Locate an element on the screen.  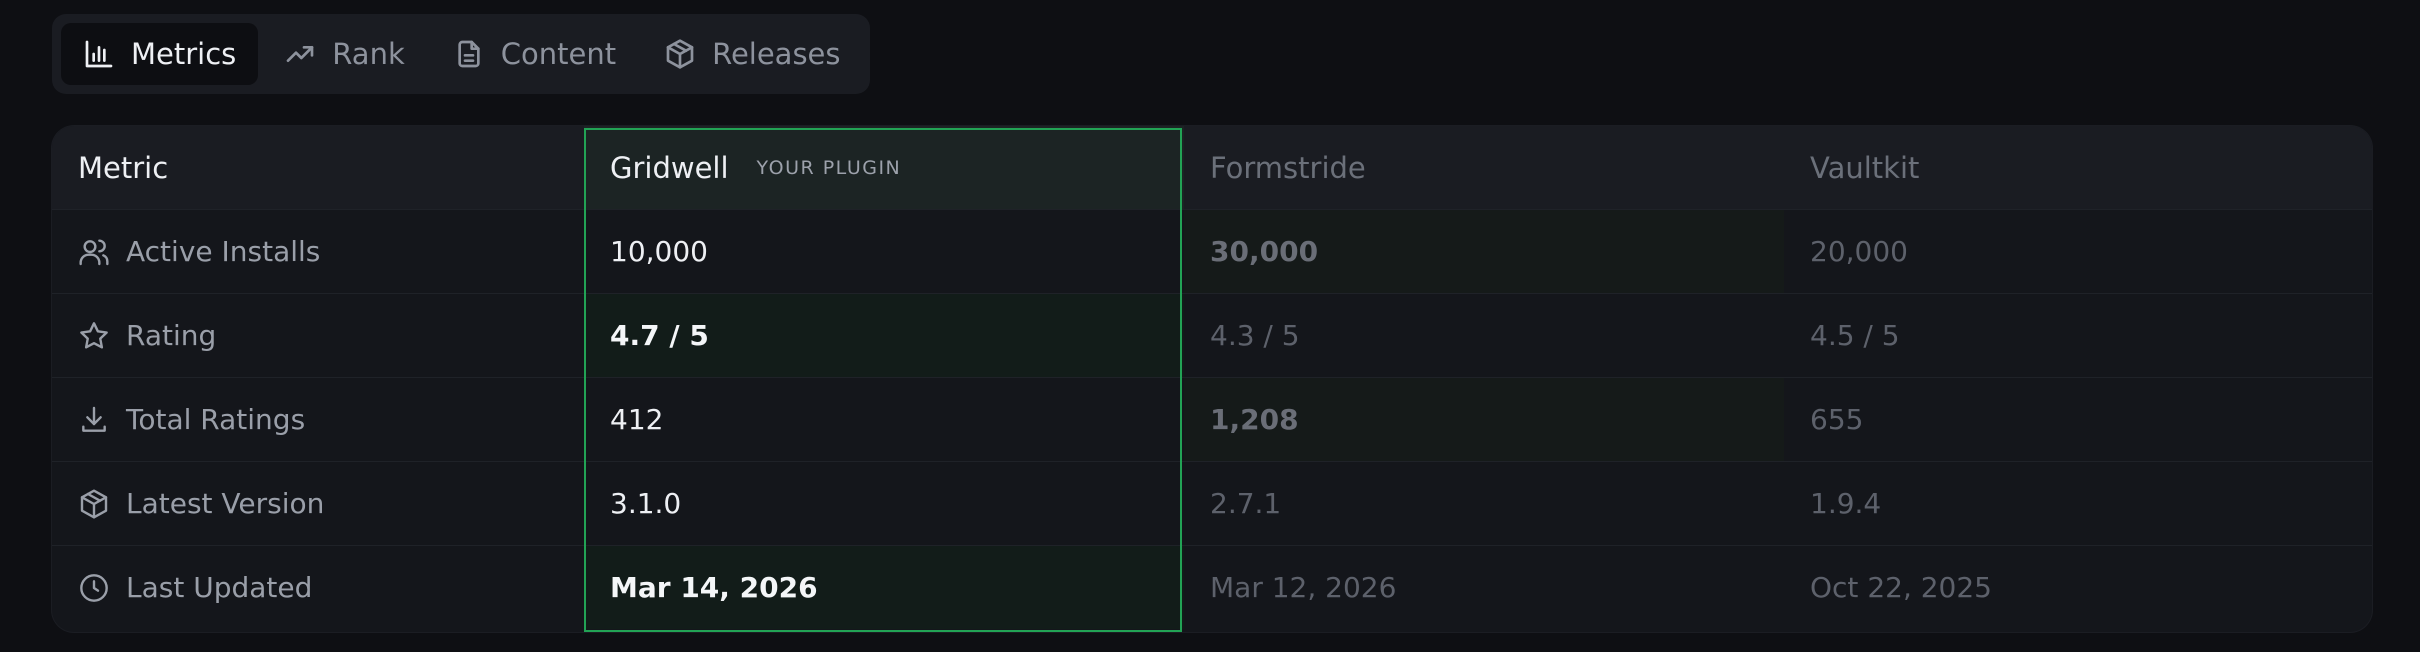
competitor-1-value: Mar 12, 2026 is located at coordinates (1303, 587).